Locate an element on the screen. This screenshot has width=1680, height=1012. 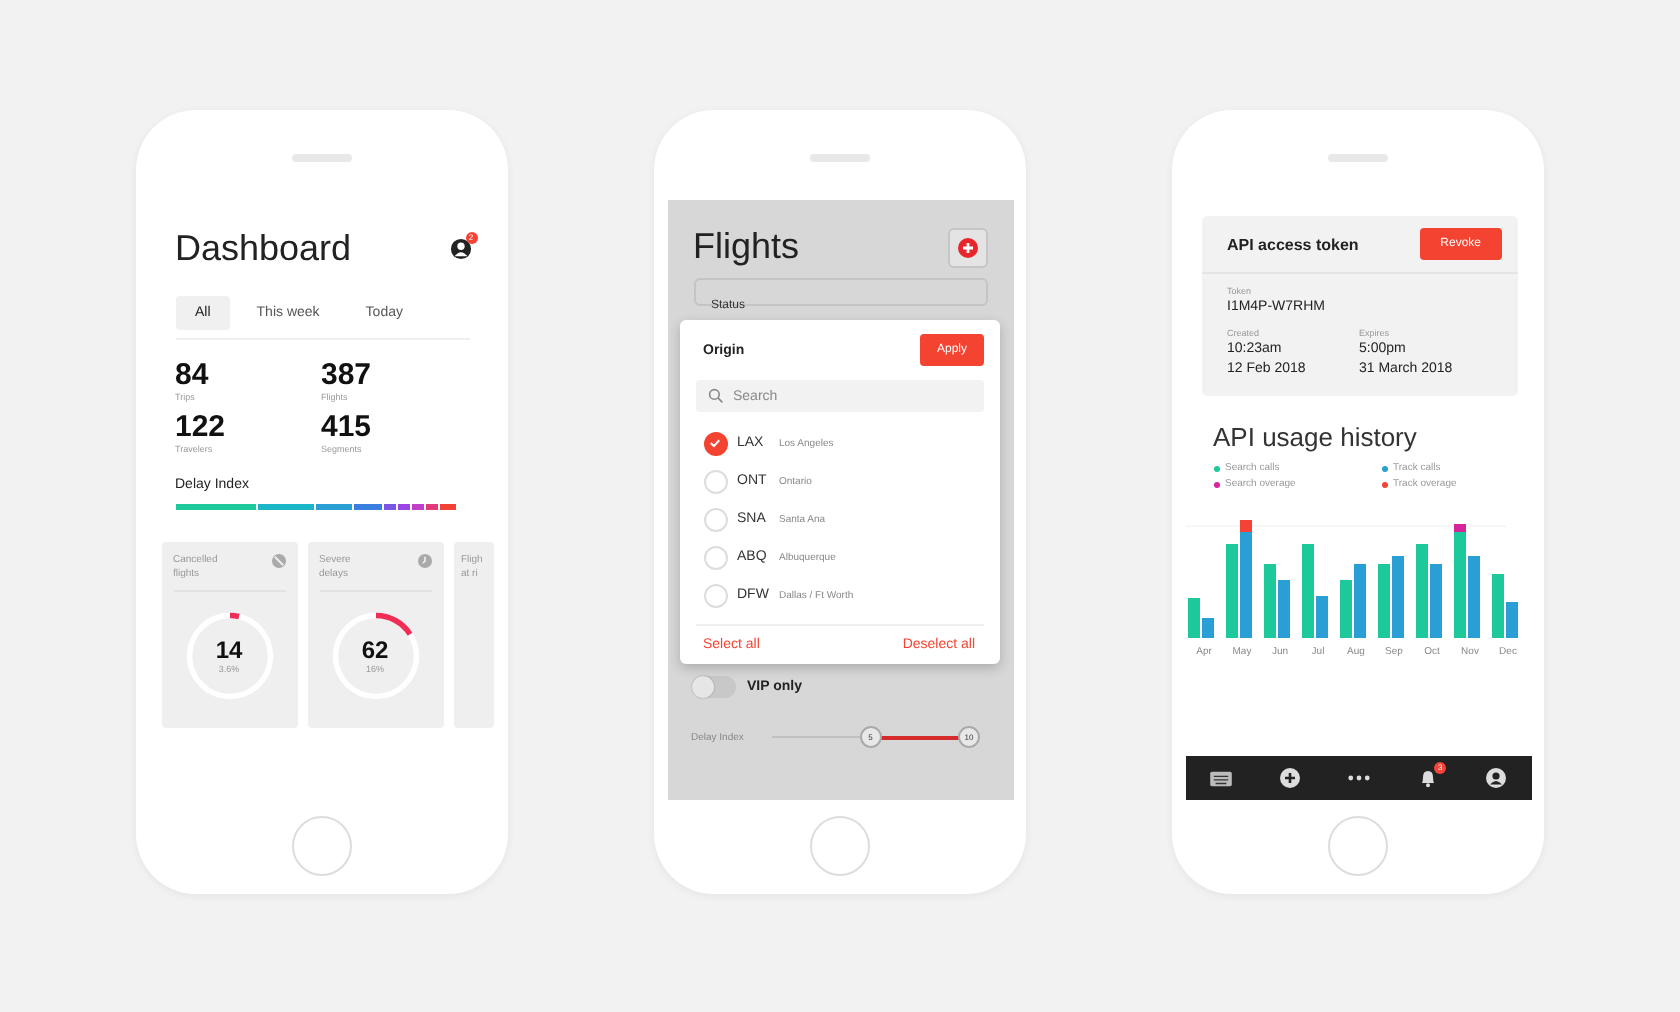
add-icon is located at coordinates (1289, 778).